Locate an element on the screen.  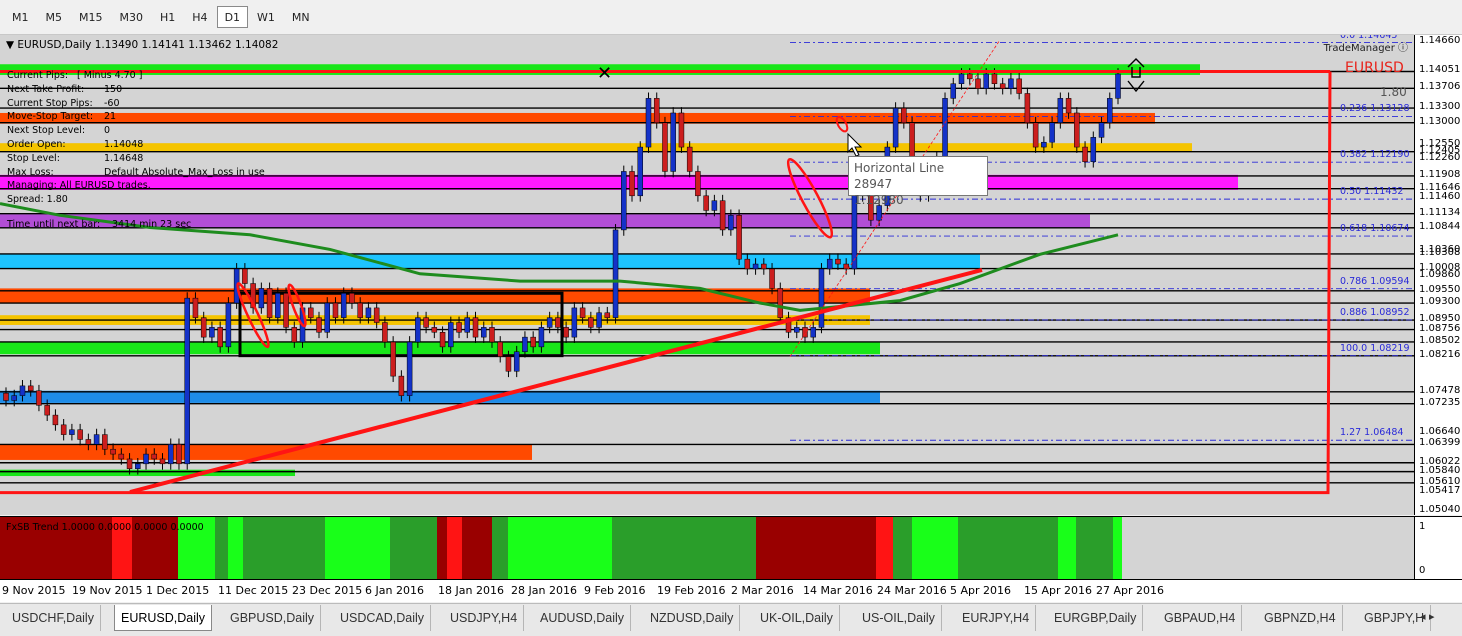
trade-info-value: 1.14048 is located at coordinates (124, 144).